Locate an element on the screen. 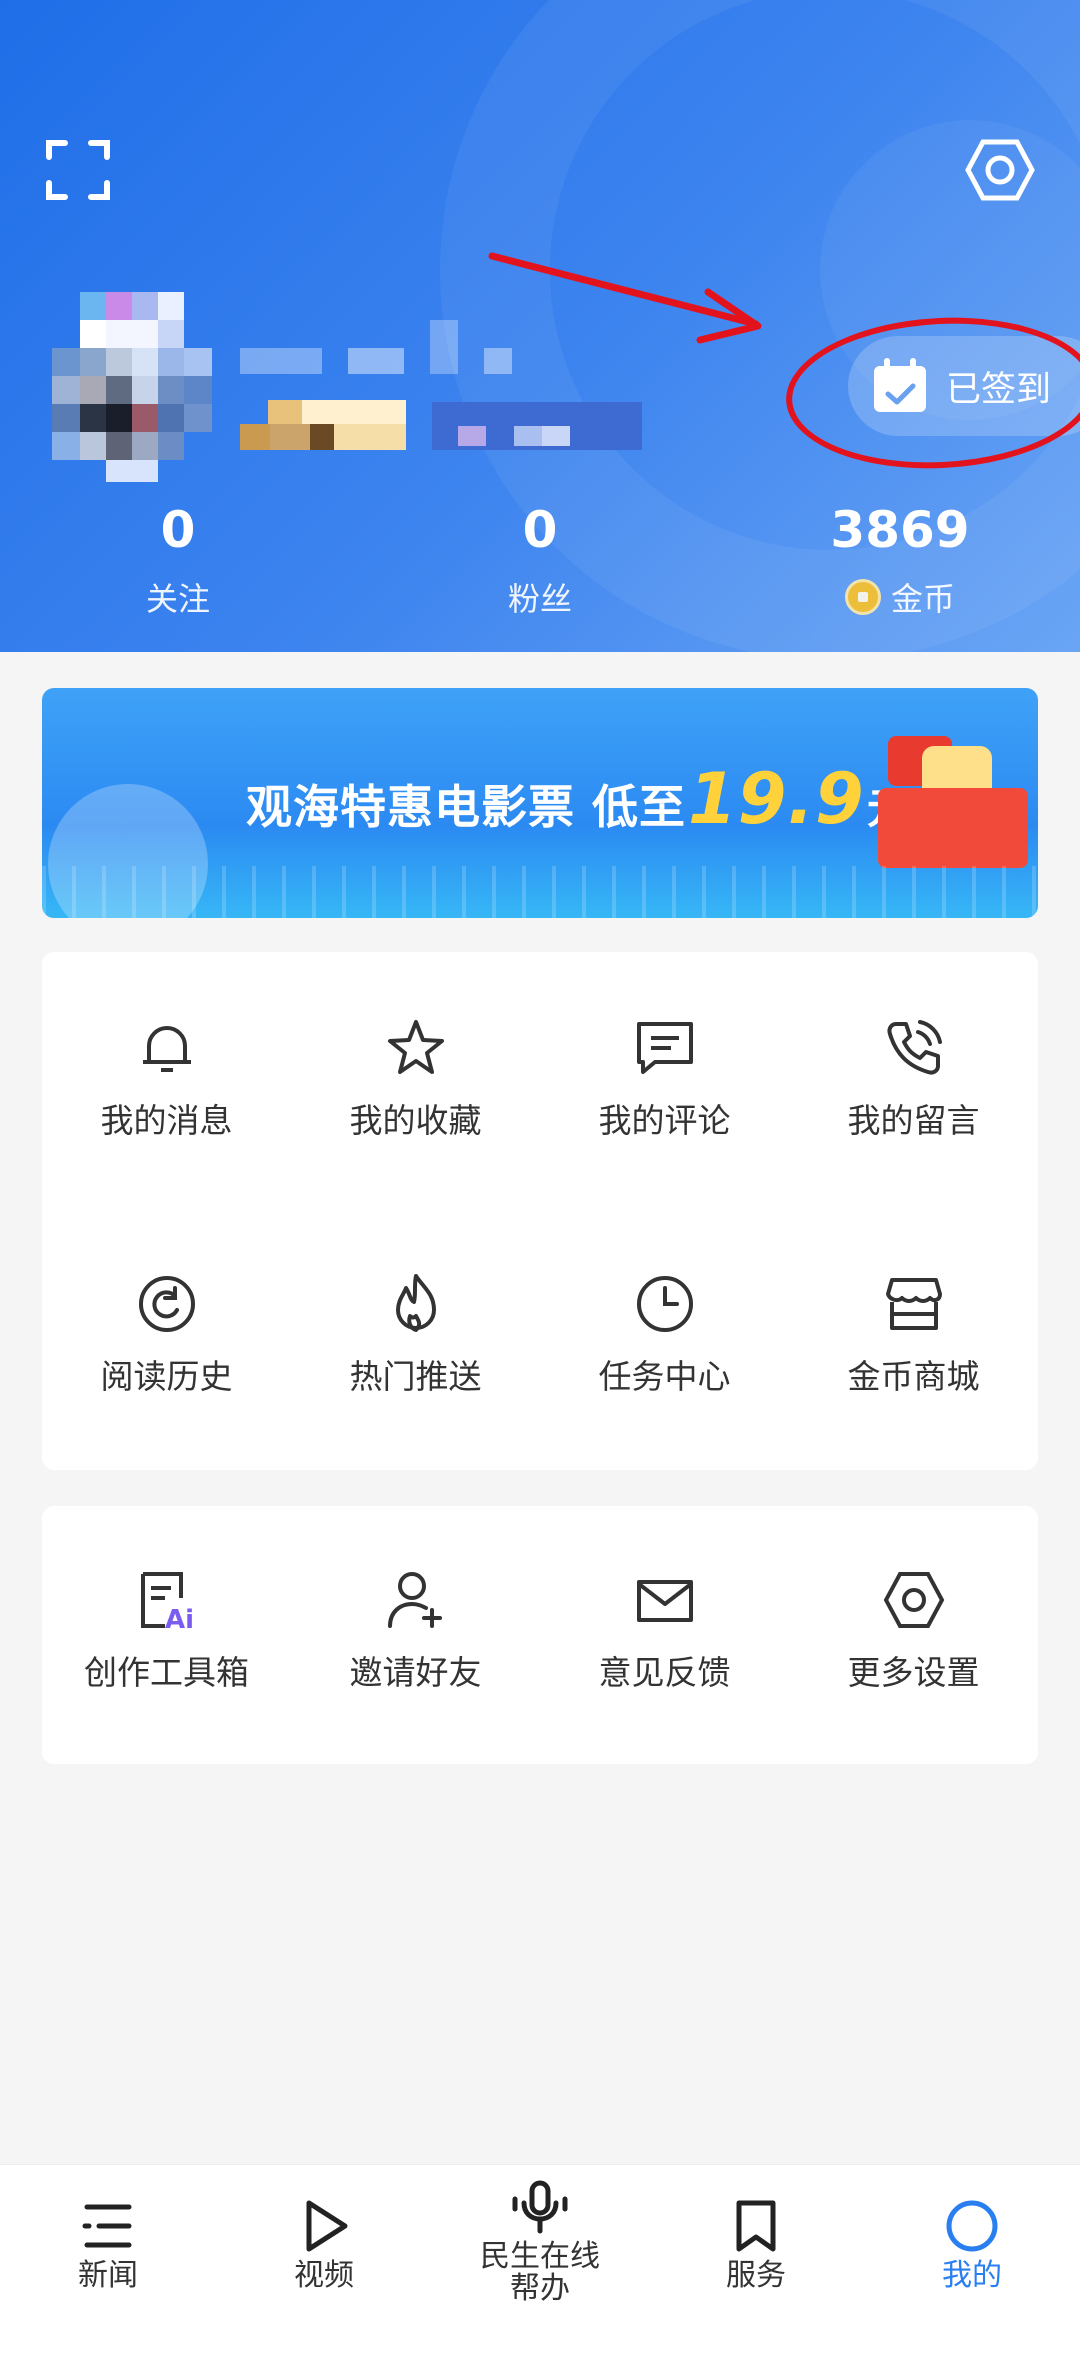 The image size is (1080, 2374). menu-item-more-settings: 更多设置 is located at coordinates (913, 1631).